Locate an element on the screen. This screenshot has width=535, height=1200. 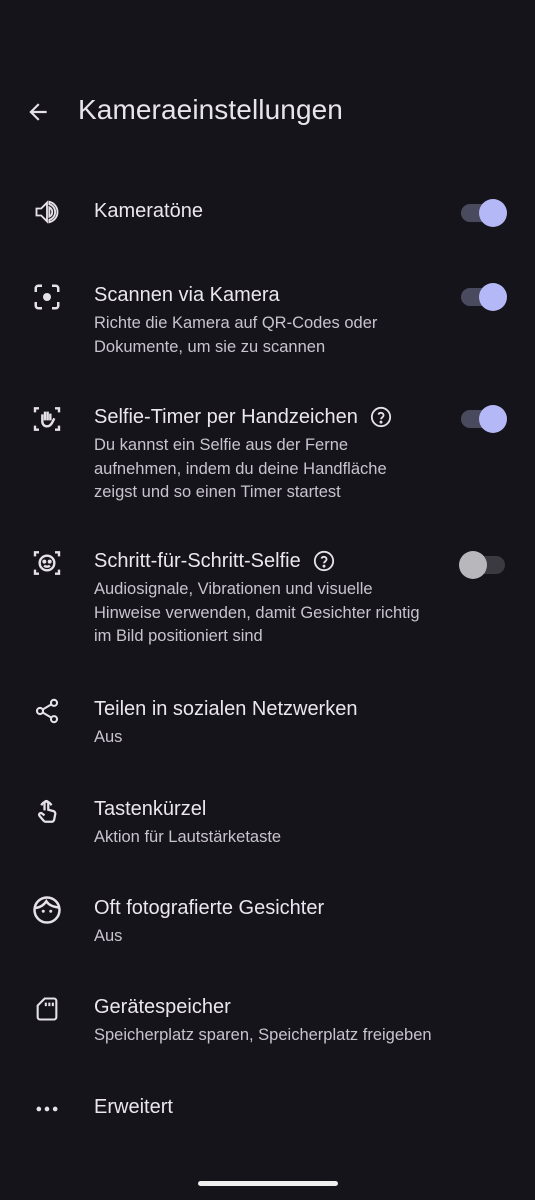
palm-gesture-icon is located at coordinates (47, 419).